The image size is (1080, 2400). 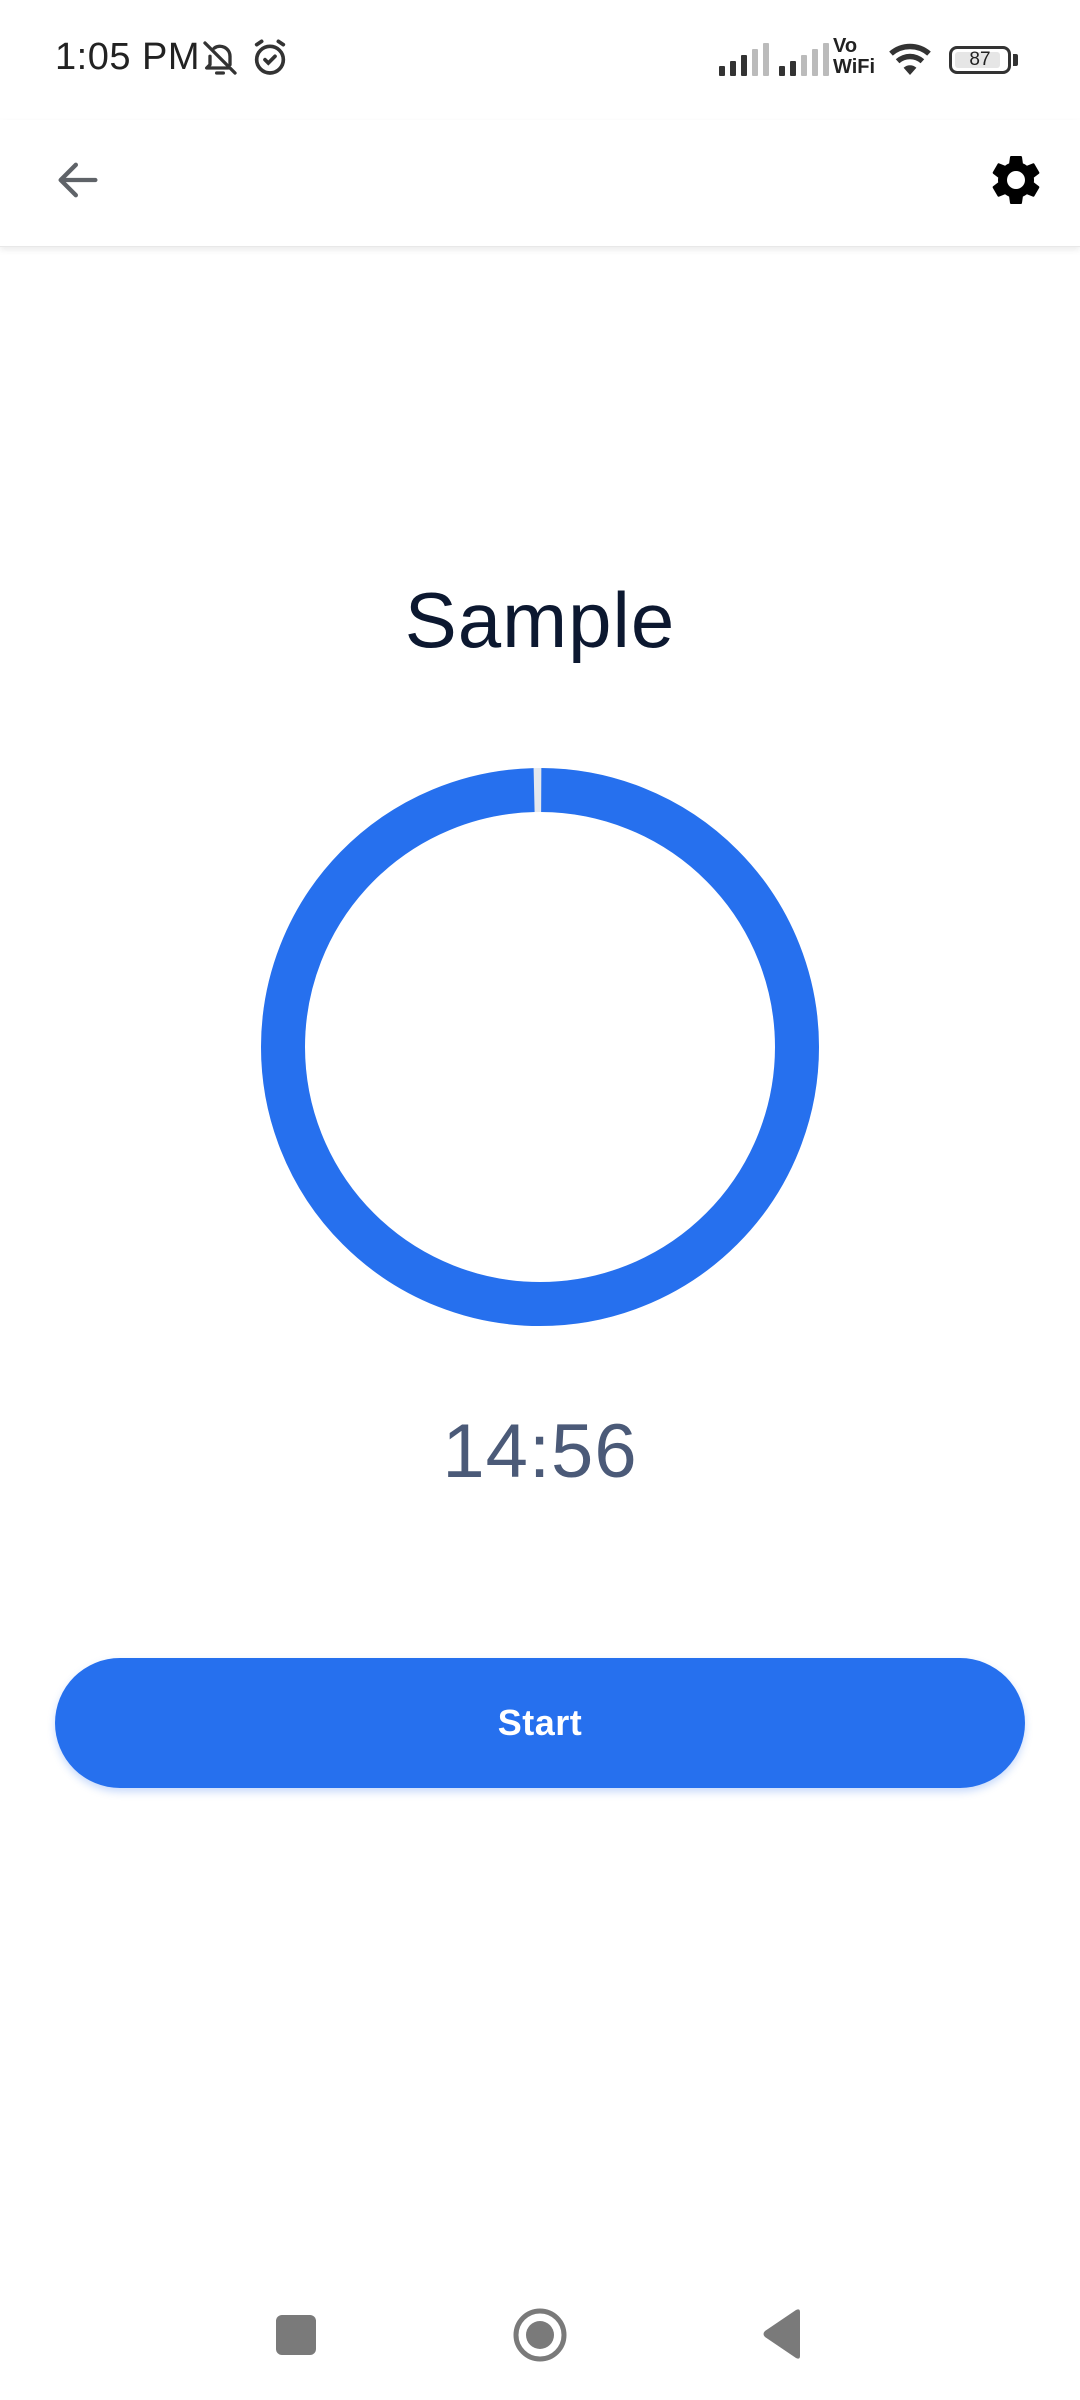 What do you see at coordinates (854, 67) in the screenshot?
I see `vowifi-line2: WiFi` at bounding box center [854, 67].